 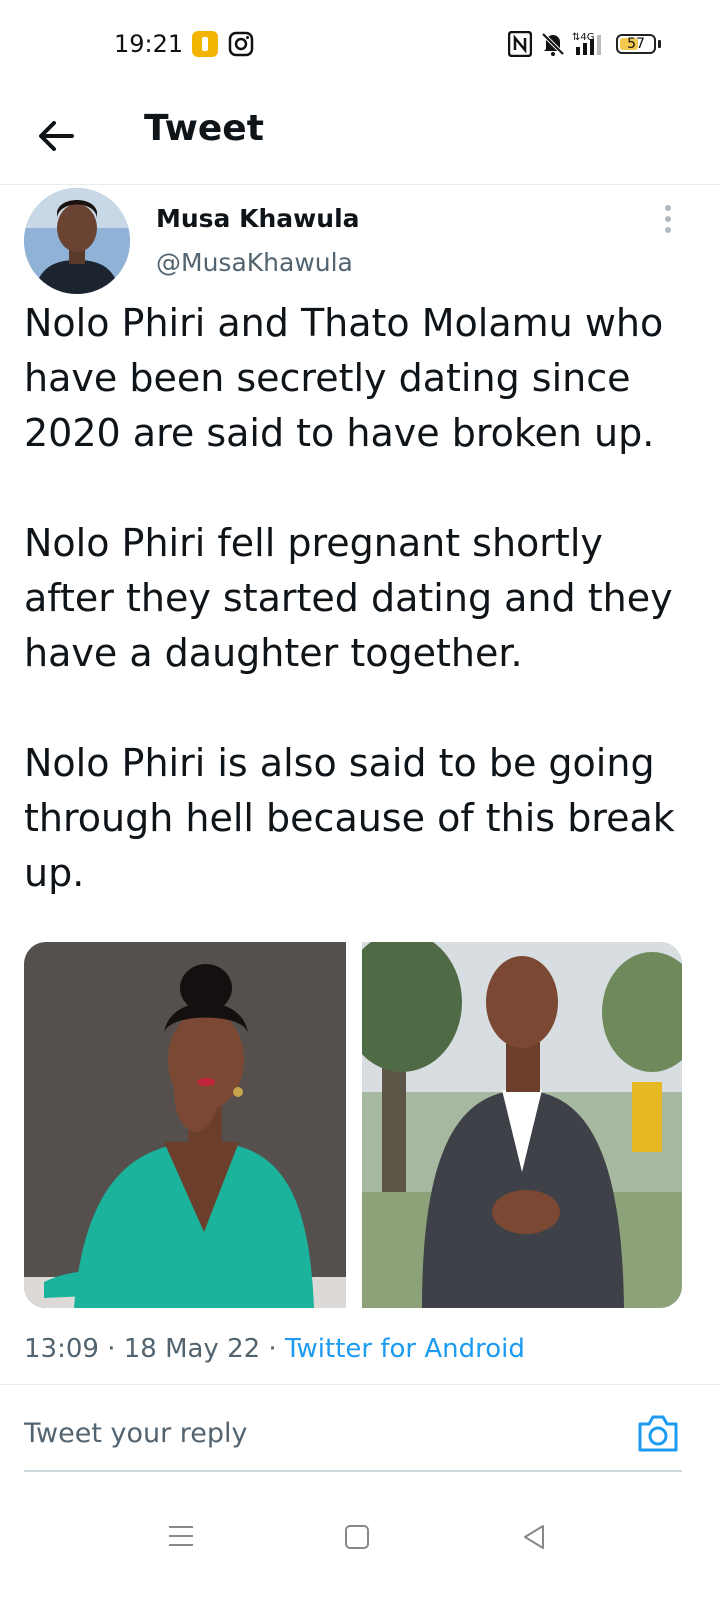 I want to click on yellow-app-icon, so click(x=205, y=44).